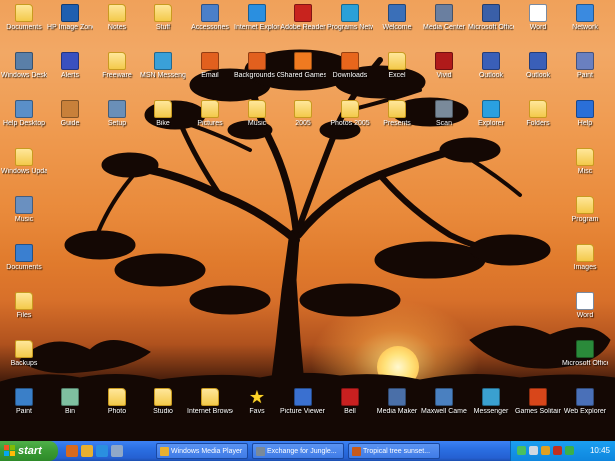 The height and width of the screenshot is (461, 615). What do you see at coordinates (557, 450) in the screenshot?
I see `security-tray-icon` at bounding box center [557, 450].